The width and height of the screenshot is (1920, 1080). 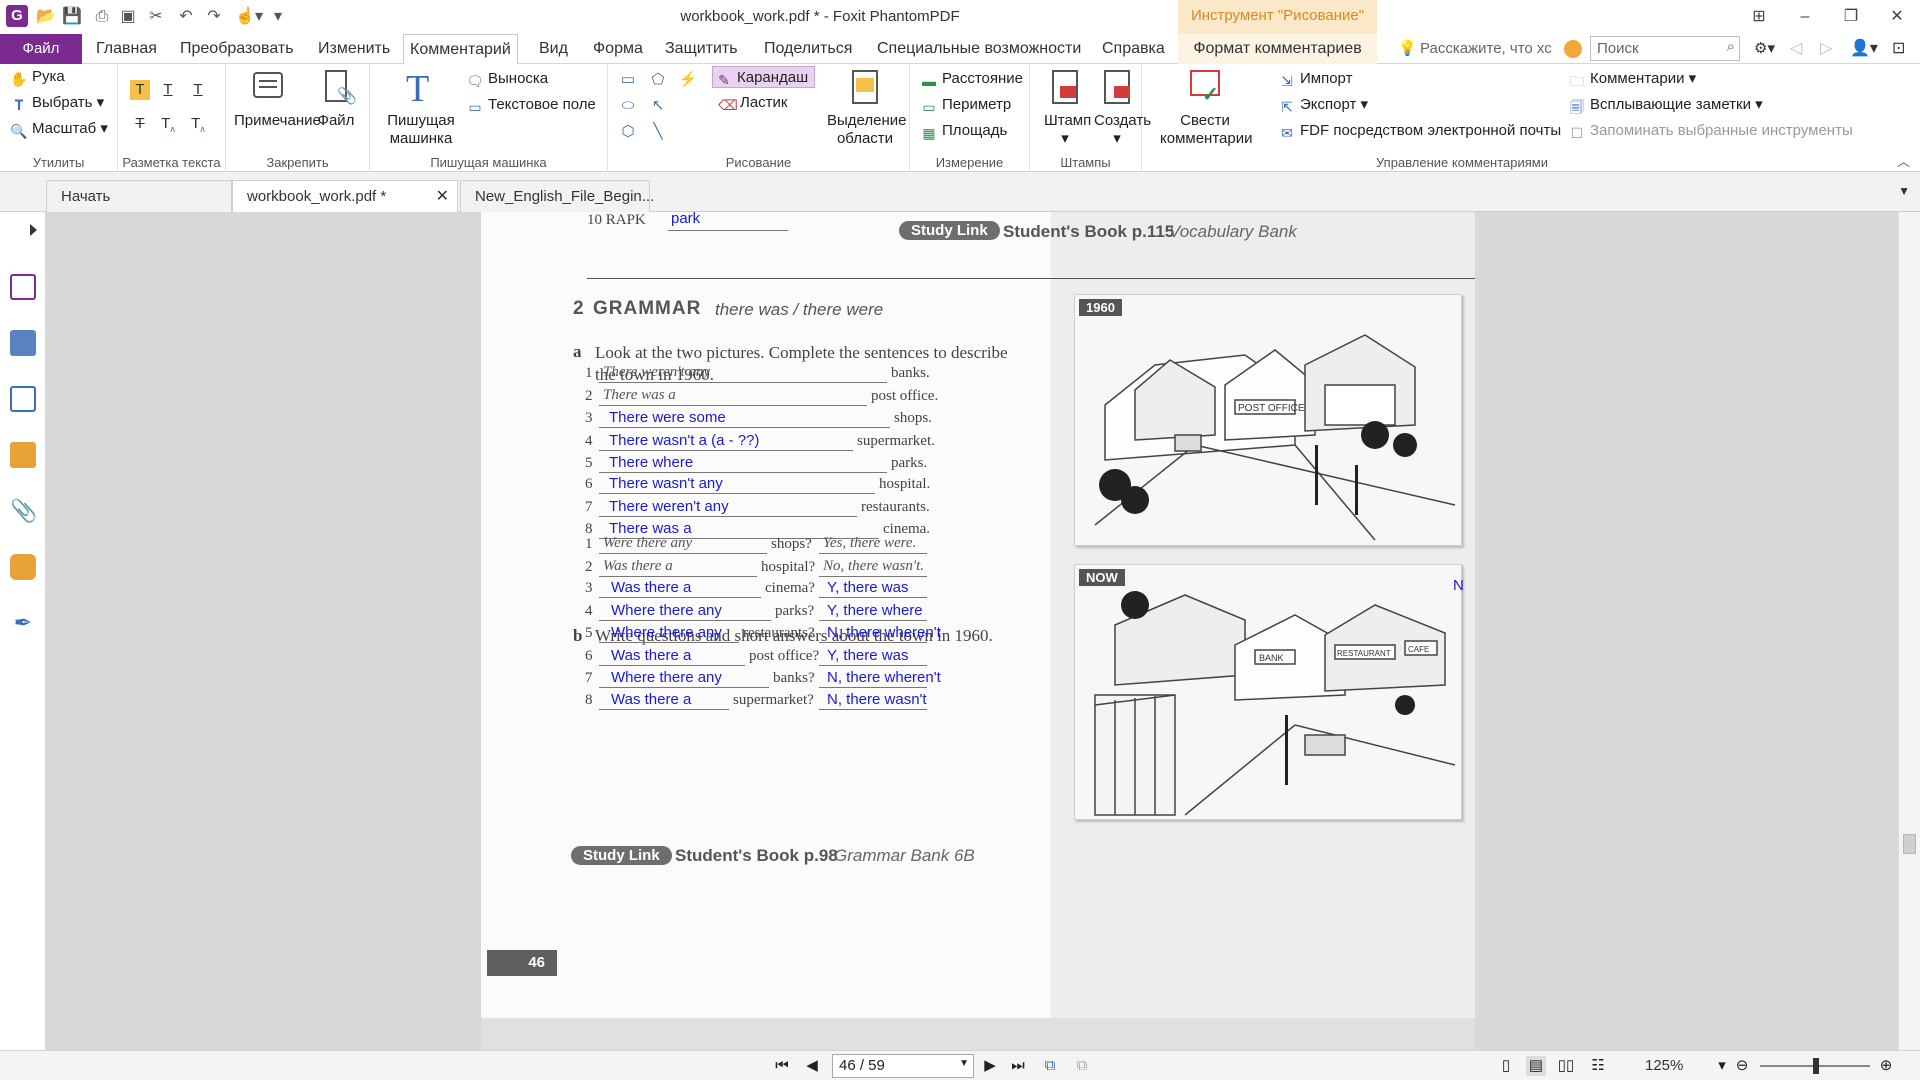 What do you see at coordinates (1722, 1066) in the screenshot?
I see `zoom-dropdown-icon: ▾` at bounding box center [1722, 1066].